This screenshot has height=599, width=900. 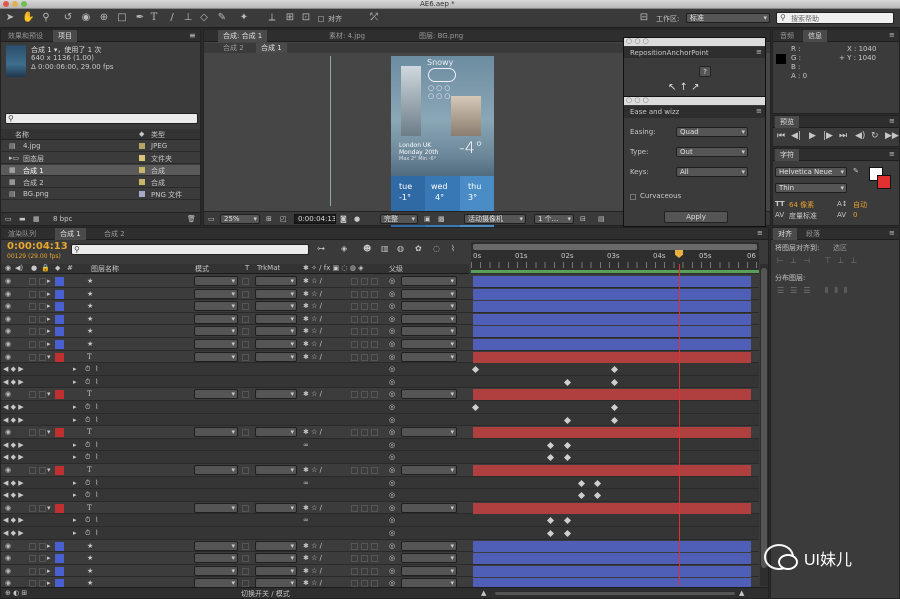 What do you see at coordinates (122, 18) in the screenshot?
I see `rectangle-tool-icon: □` at bounding box center [122, 18].